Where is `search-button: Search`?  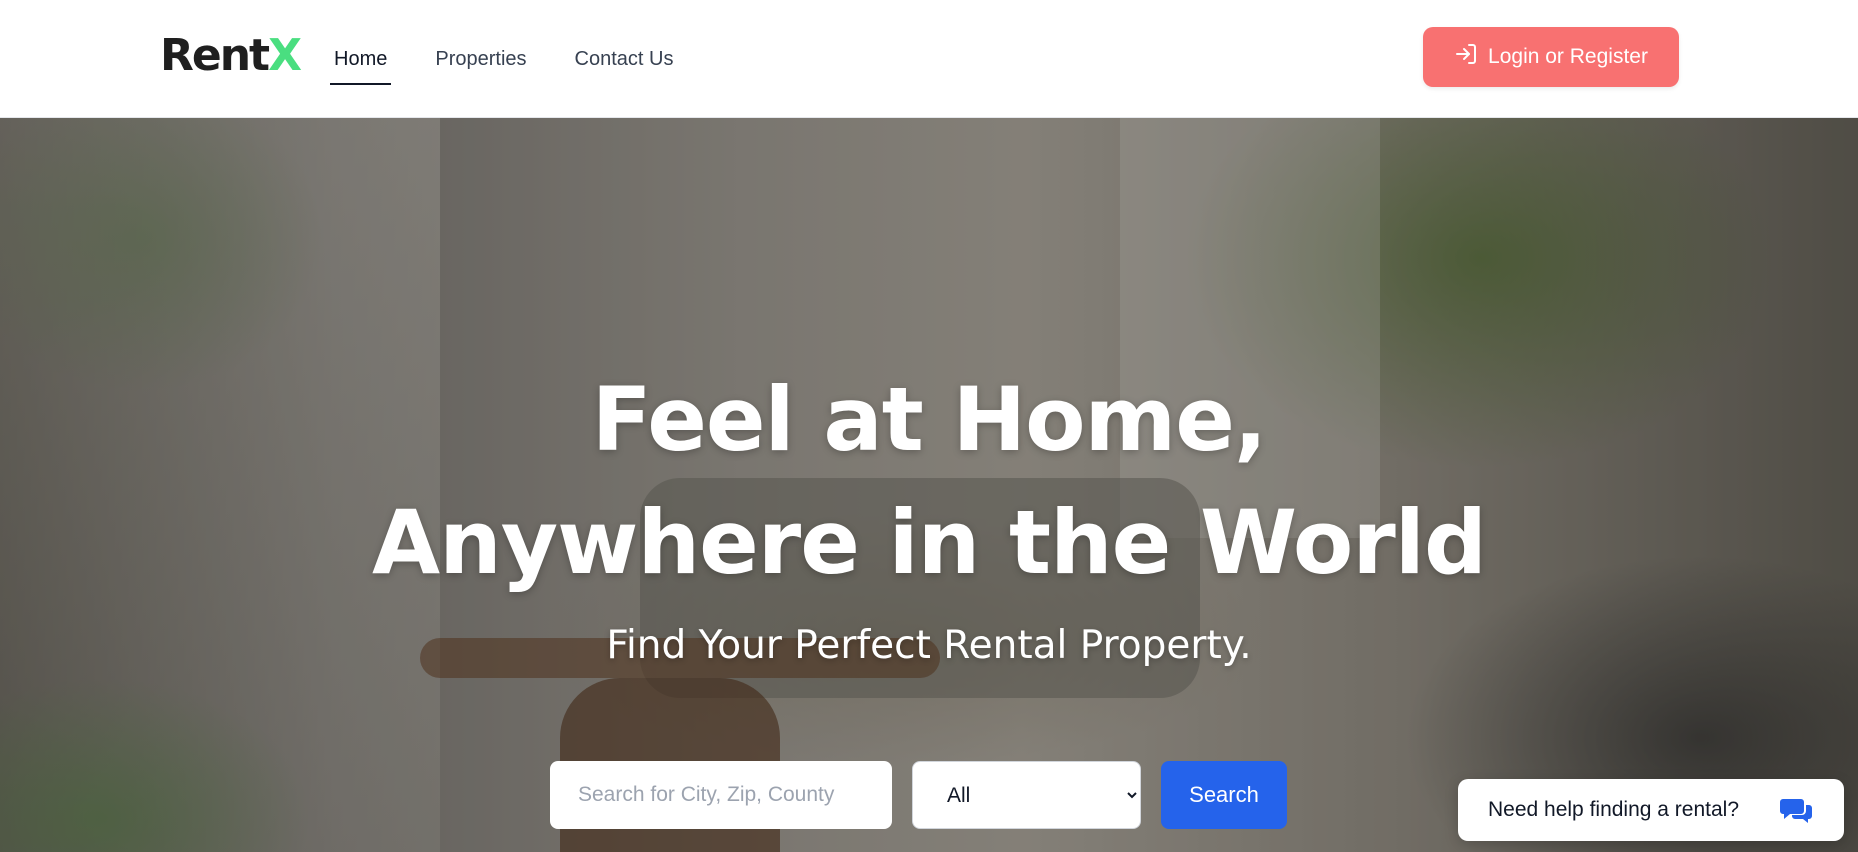
search-button: Search is located at coordinates (1224, 795).